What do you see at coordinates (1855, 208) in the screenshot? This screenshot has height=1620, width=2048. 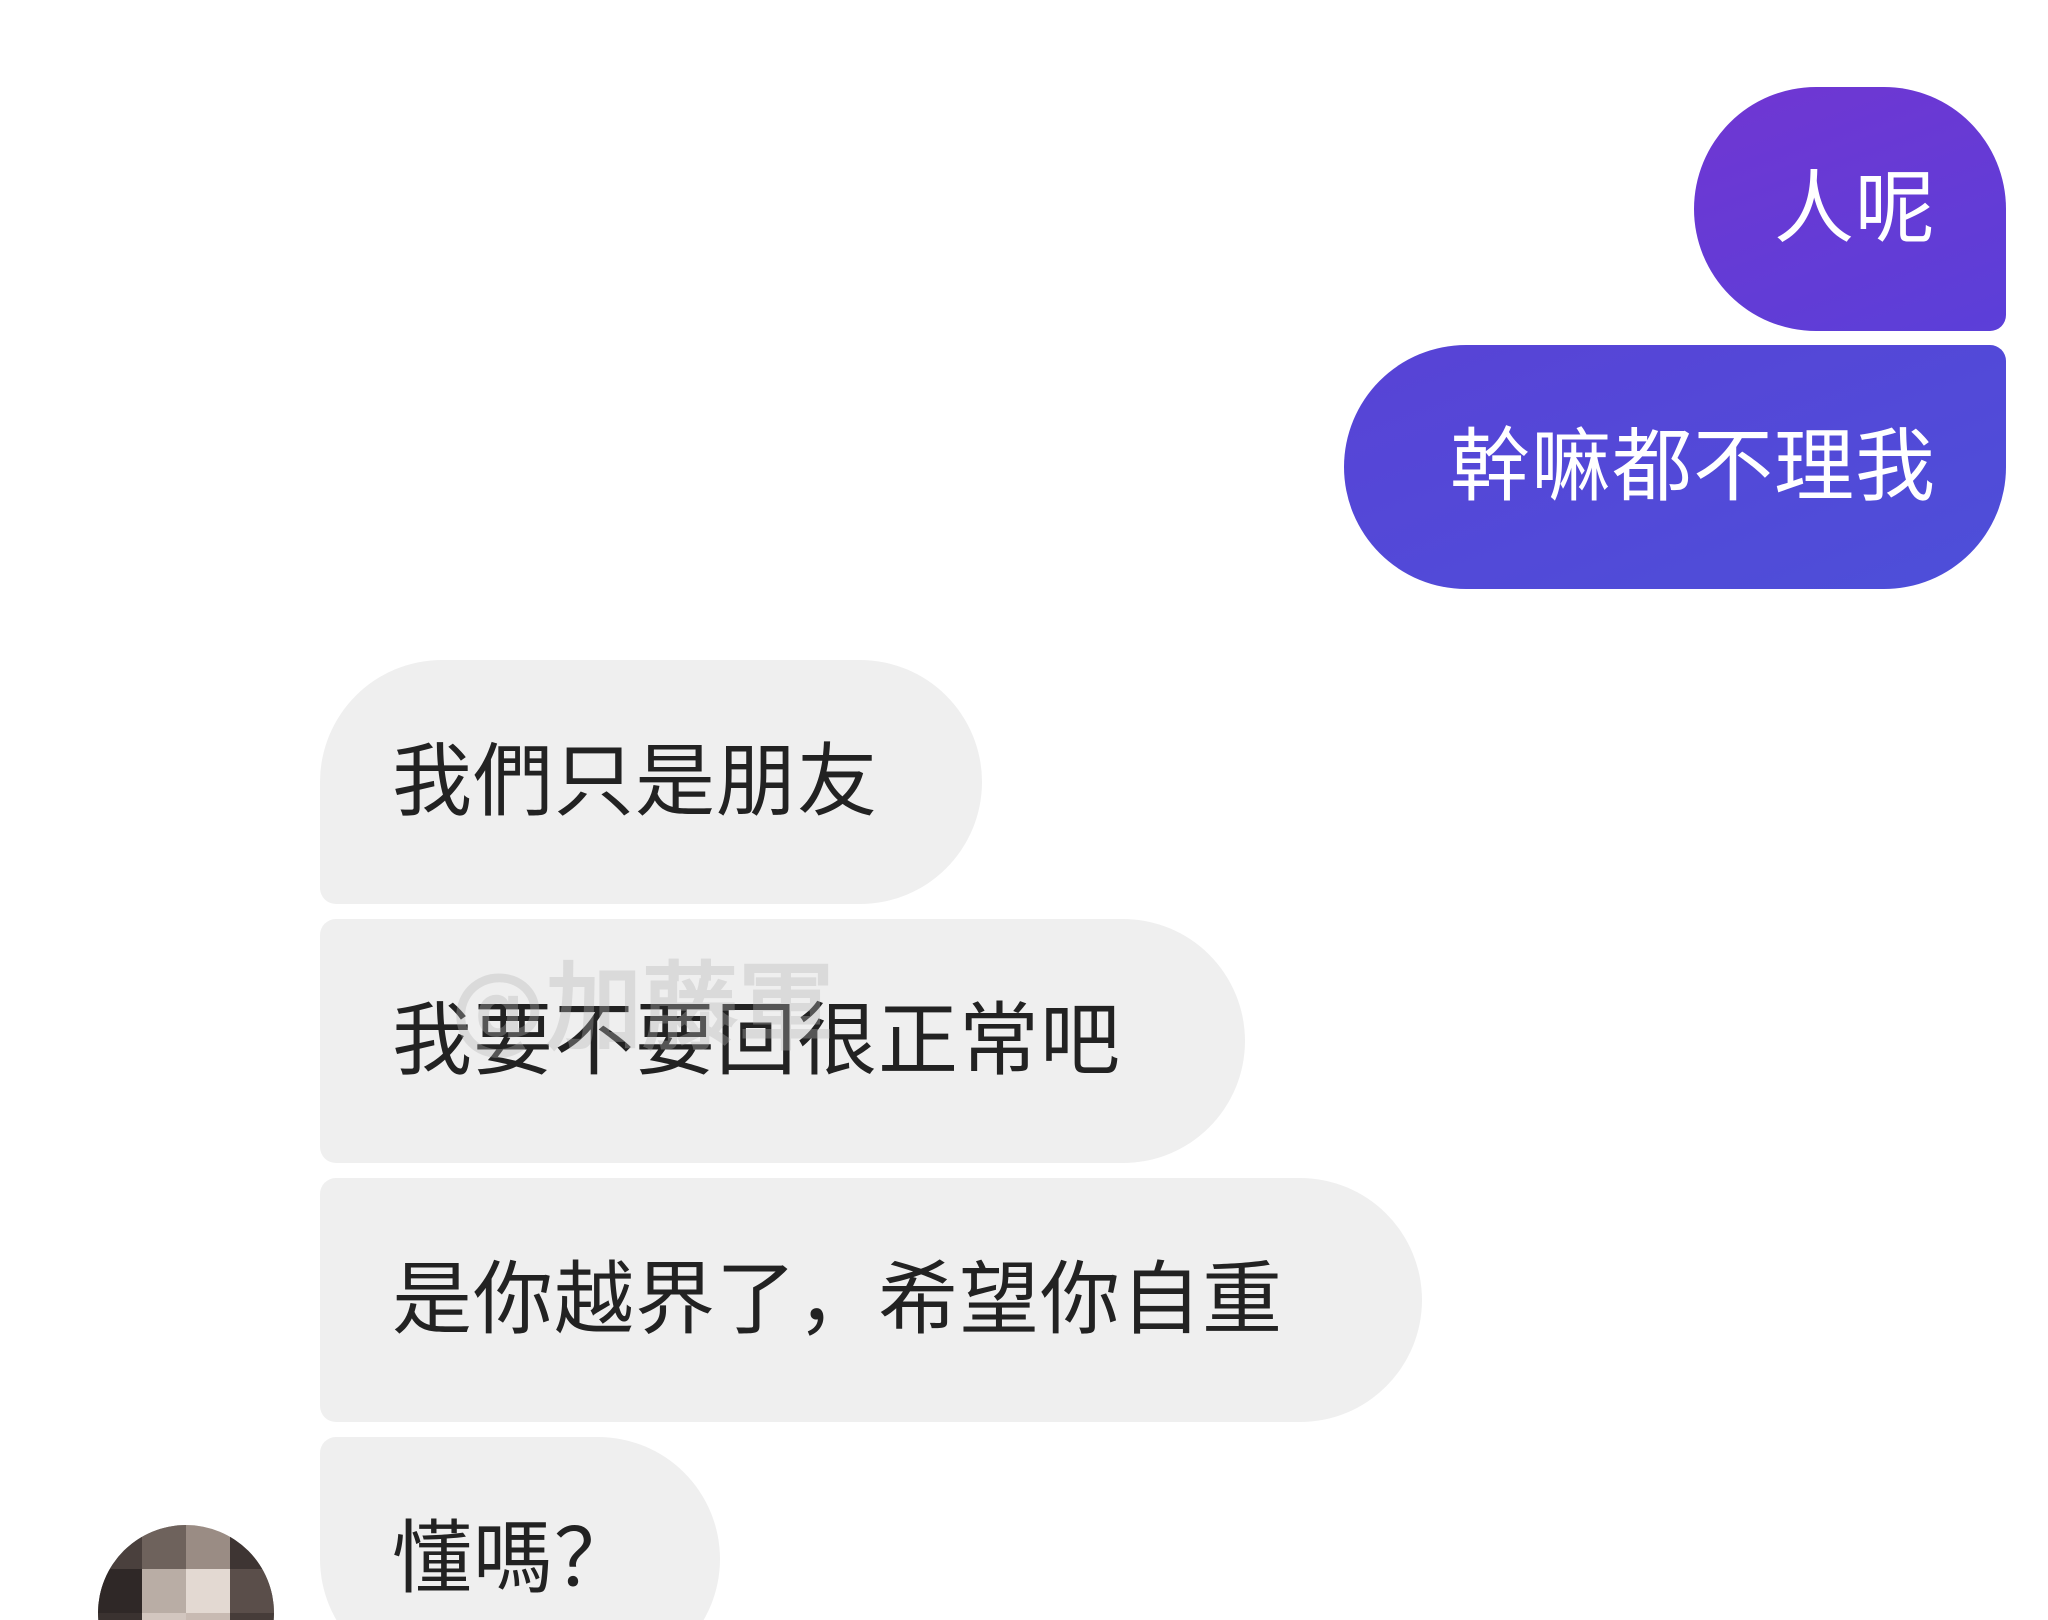 I see `message-text: 人呢` at bounding box center [1855, 208].